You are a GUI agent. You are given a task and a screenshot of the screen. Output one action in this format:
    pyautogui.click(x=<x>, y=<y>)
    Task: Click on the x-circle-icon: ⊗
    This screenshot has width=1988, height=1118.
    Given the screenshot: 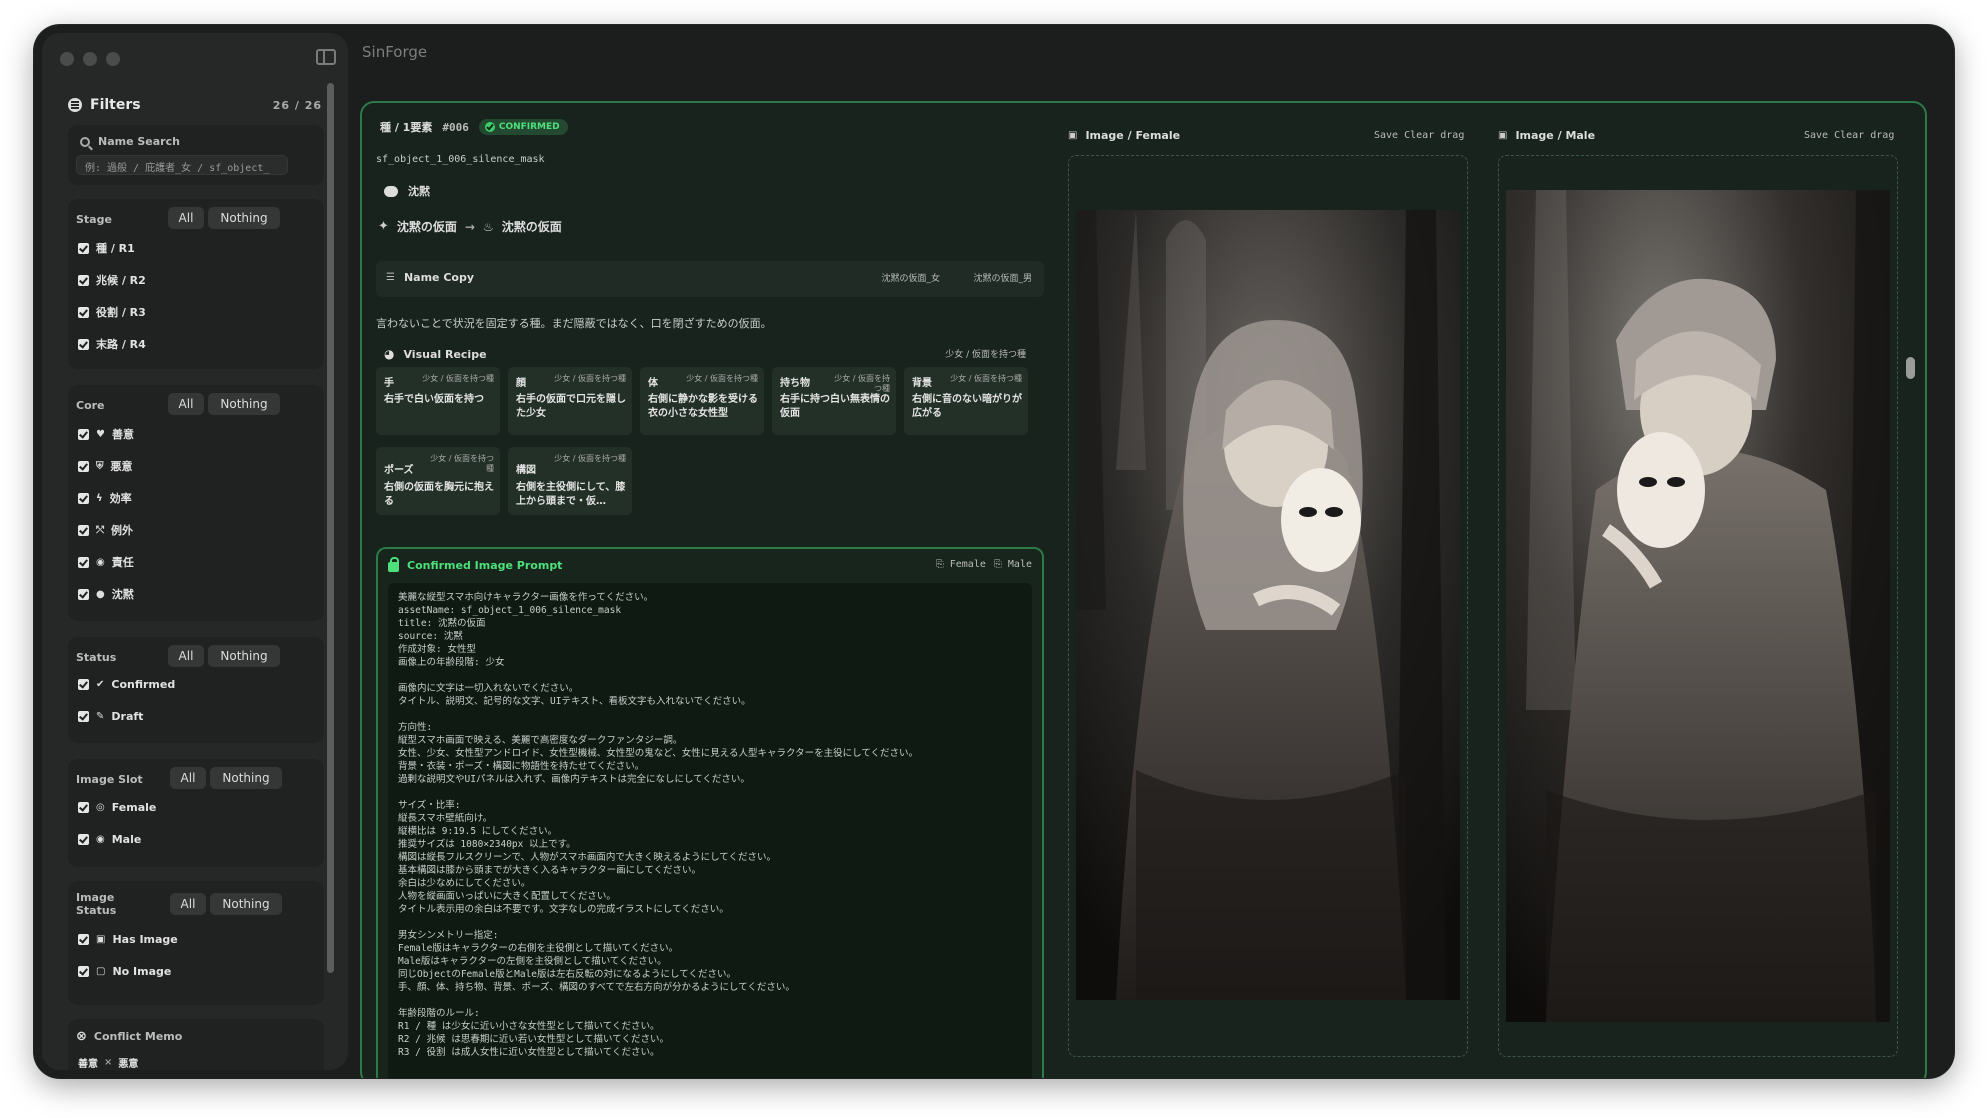 What is the action you would take?
    pyautogui.click(x=81, y=1036)
    